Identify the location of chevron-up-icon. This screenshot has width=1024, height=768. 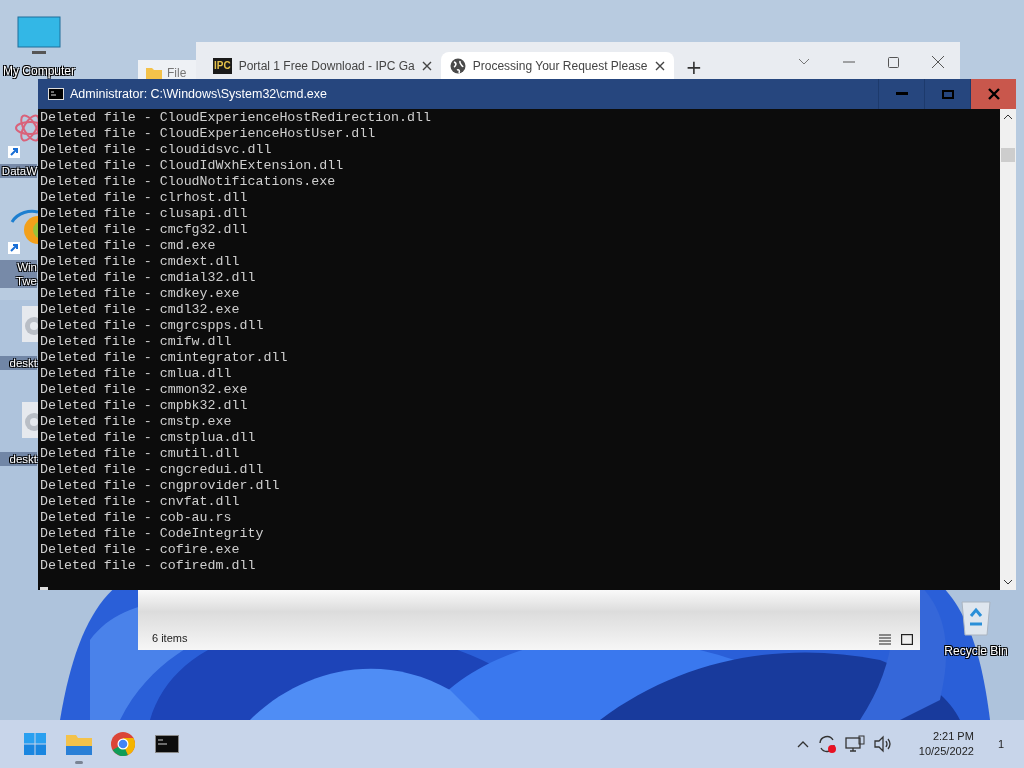
(802, 744).